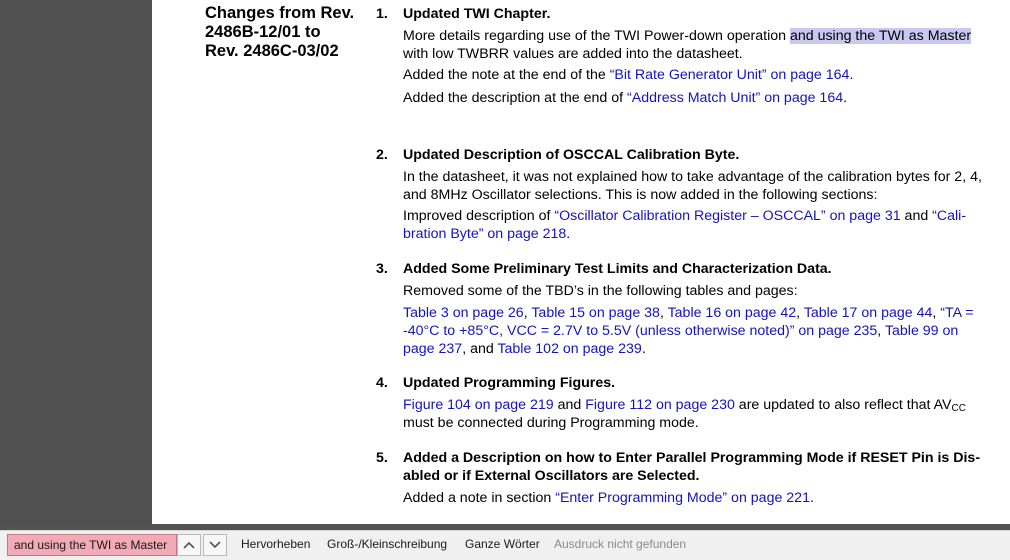 The width and height of the screenshot is (1010, 560). I want to click on item-number: 1., so click(382, 14).